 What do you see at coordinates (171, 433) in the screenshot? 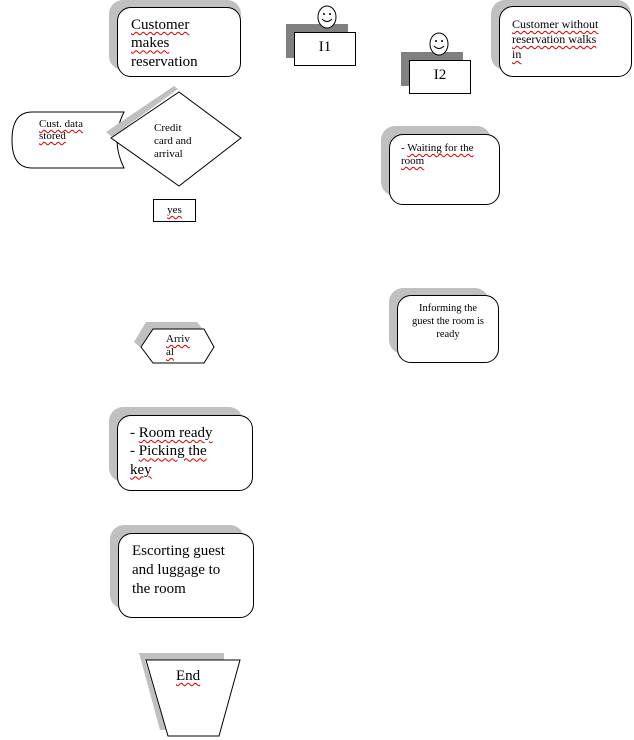
I see `node-text-line: - Room ready` at bounding box center [171, 433].